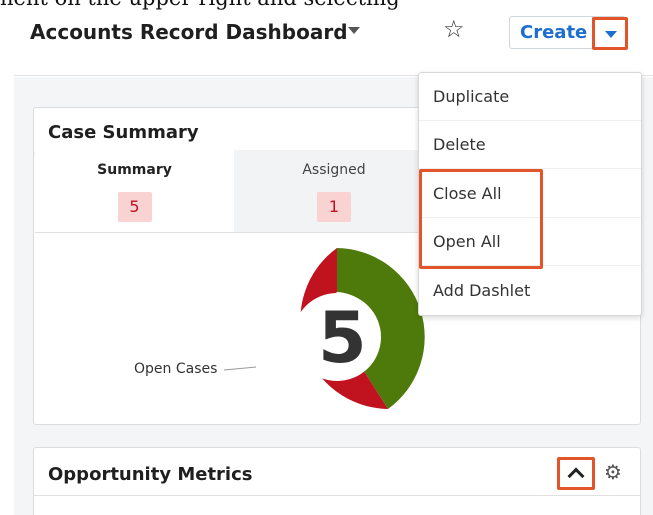 The width and height of the screenshot is (653, 515). I want to click on dashboard-title: Accounts Record Dashboard, so click(189, 32).